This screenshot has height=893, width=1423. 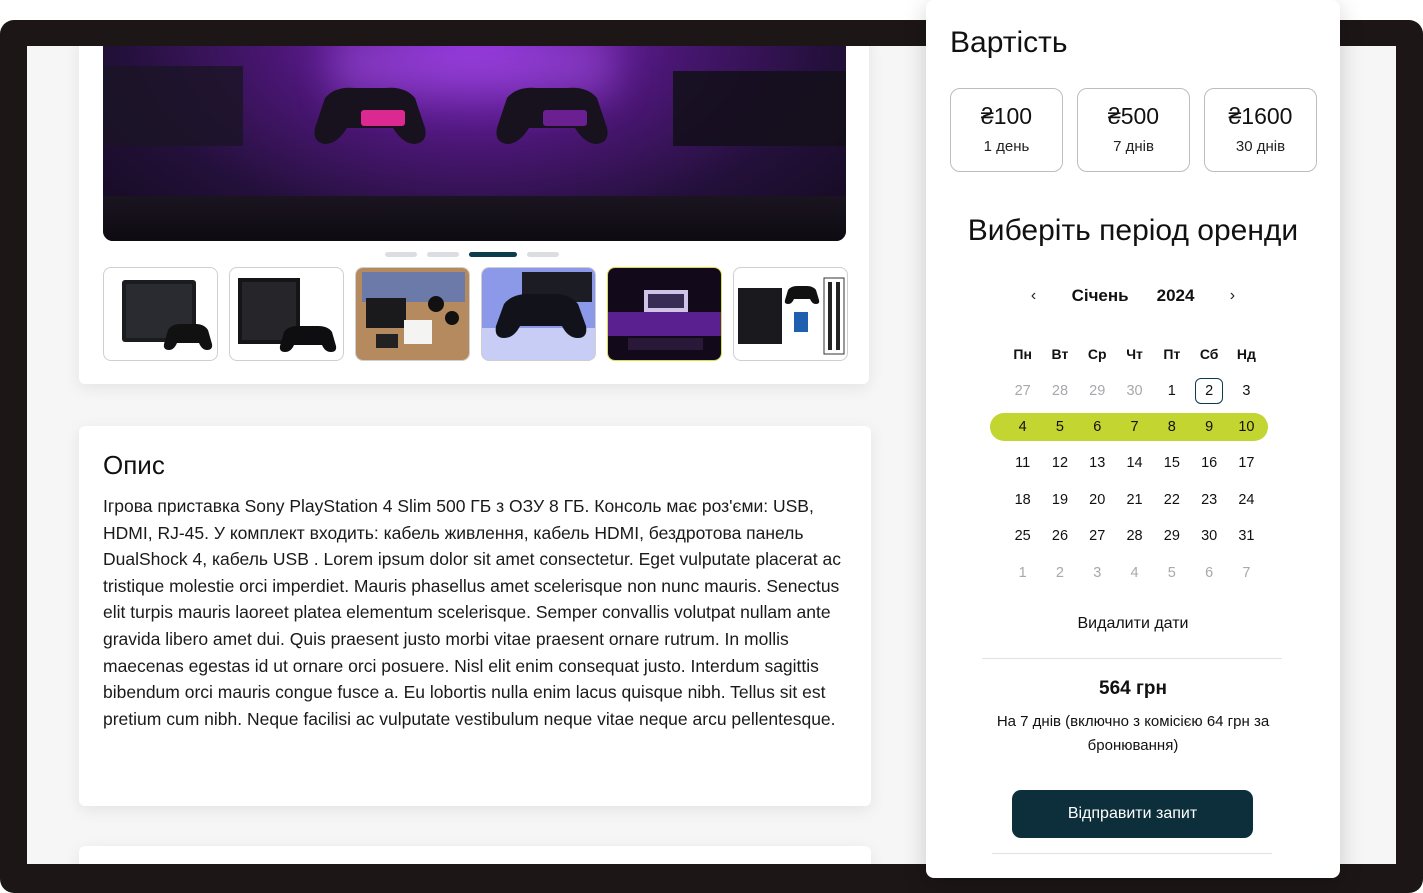 I want to click on weekday-label: Сб, so click(x=1209, y=354).